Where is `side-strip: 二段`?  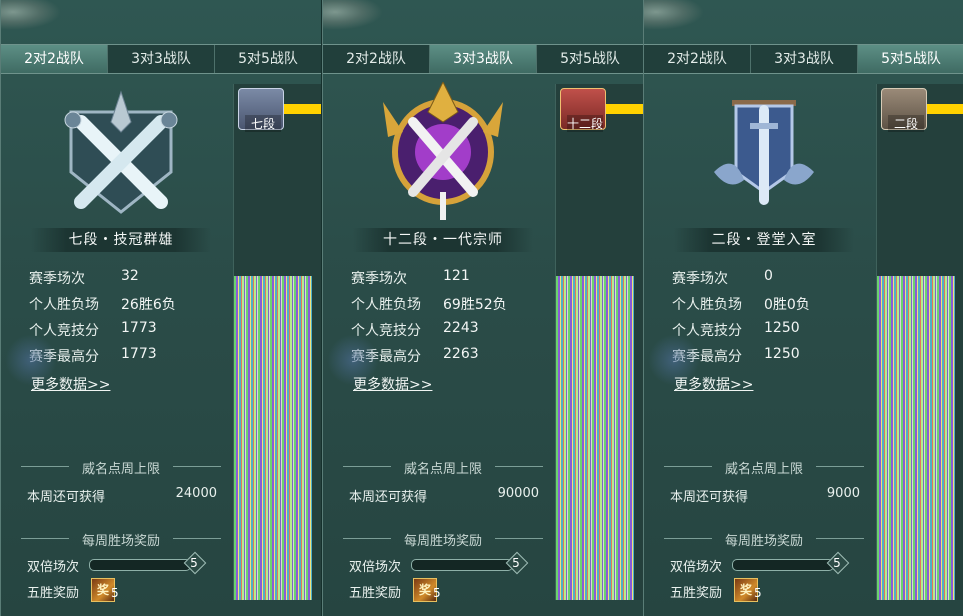 side-strip: 二段 is located at coordinates (919, 342).